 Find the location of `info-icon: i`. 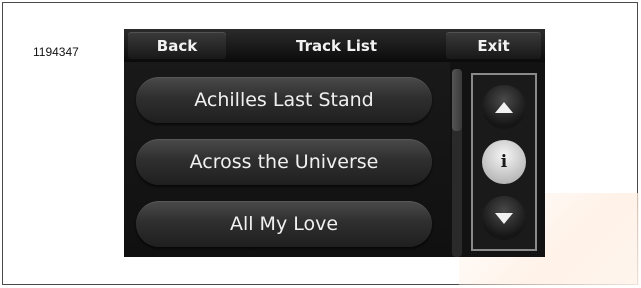

info-icon: i is located at coordinates (504, 162).